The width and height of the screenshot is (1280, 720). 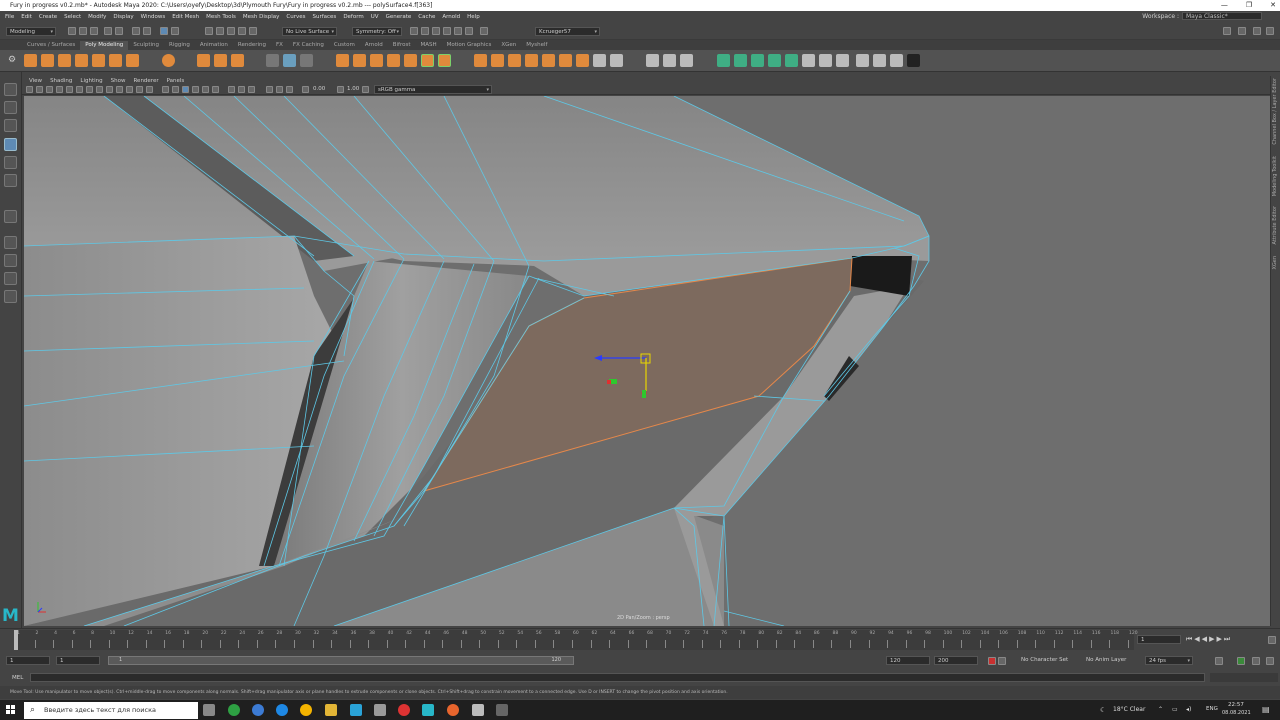 What do you see at coordinates (1272, 640) in the screenshot?
I see `playback-options-icon` at bounding box center [1272, 640].